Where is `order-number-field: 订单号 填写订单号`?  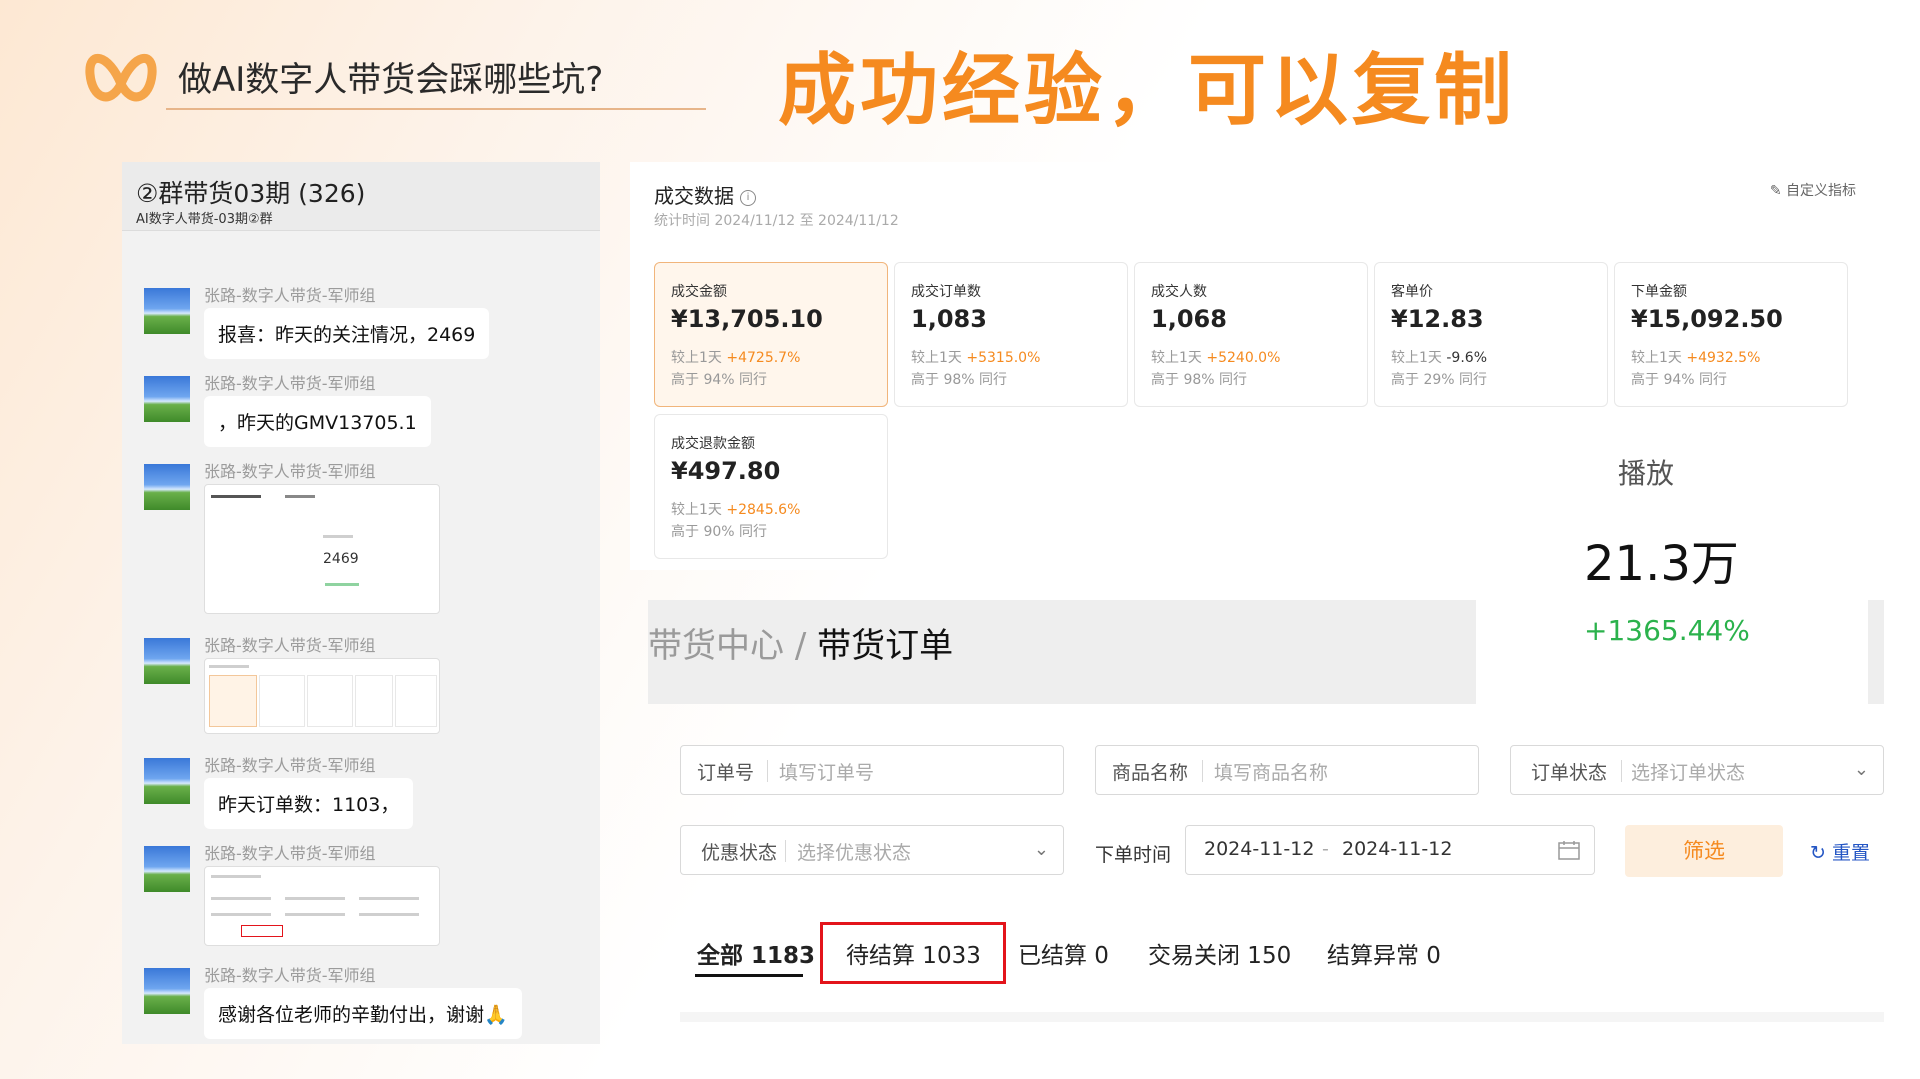 order-number-field: 订单号 填写订单号 is located at coordinates (872, 770).